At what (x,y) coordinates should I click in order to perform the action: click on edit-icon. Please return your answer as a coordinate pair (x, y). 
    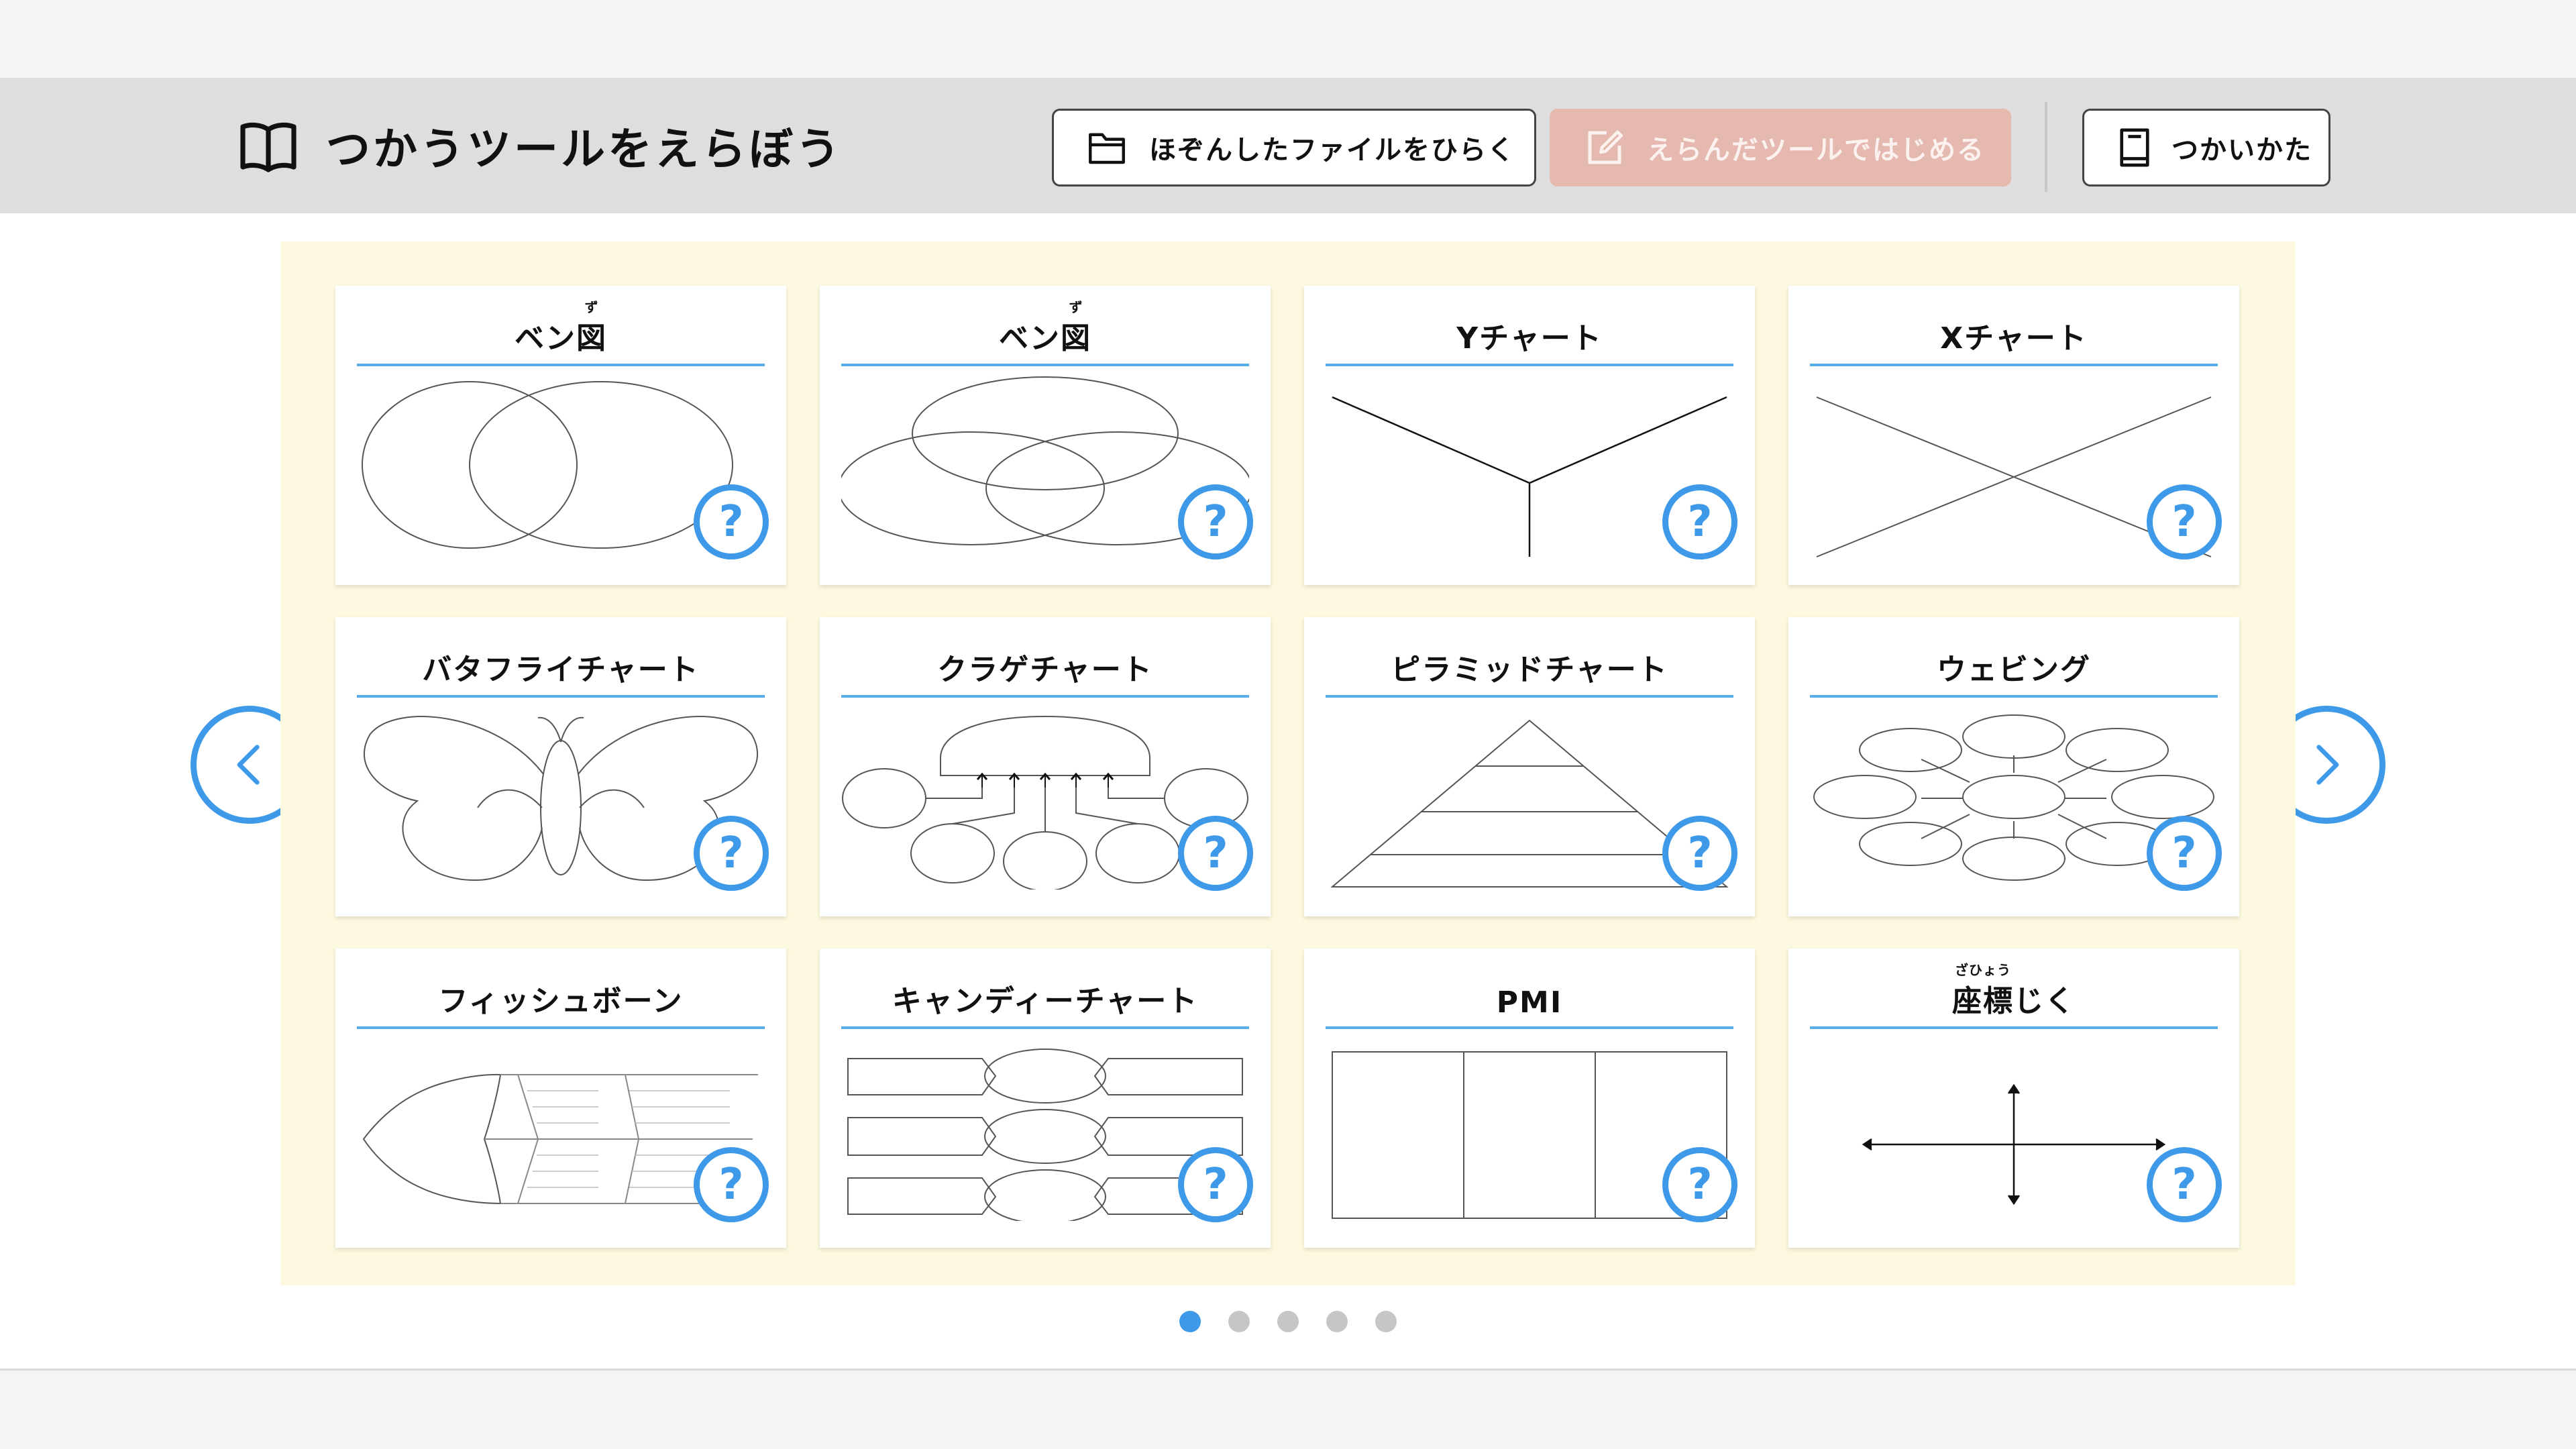
    Looking at the image, I should click on (1605, 147).